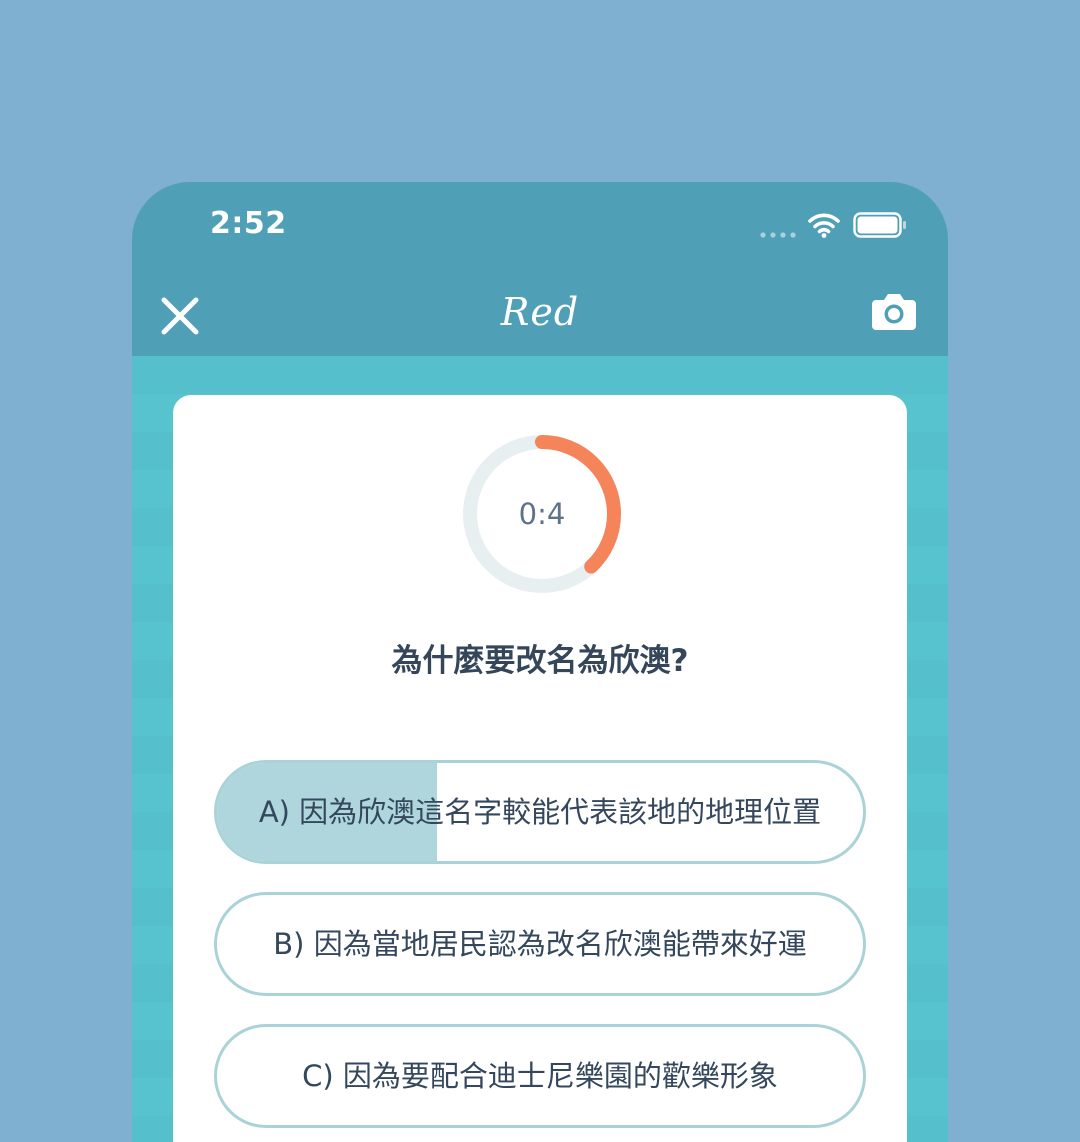  Describe the element at coordinates (542, 514) in the screenshot. I see `timer-text: 0:4` at that location.